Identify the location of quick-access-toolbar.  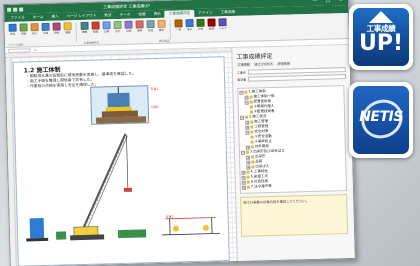
(15, 9).